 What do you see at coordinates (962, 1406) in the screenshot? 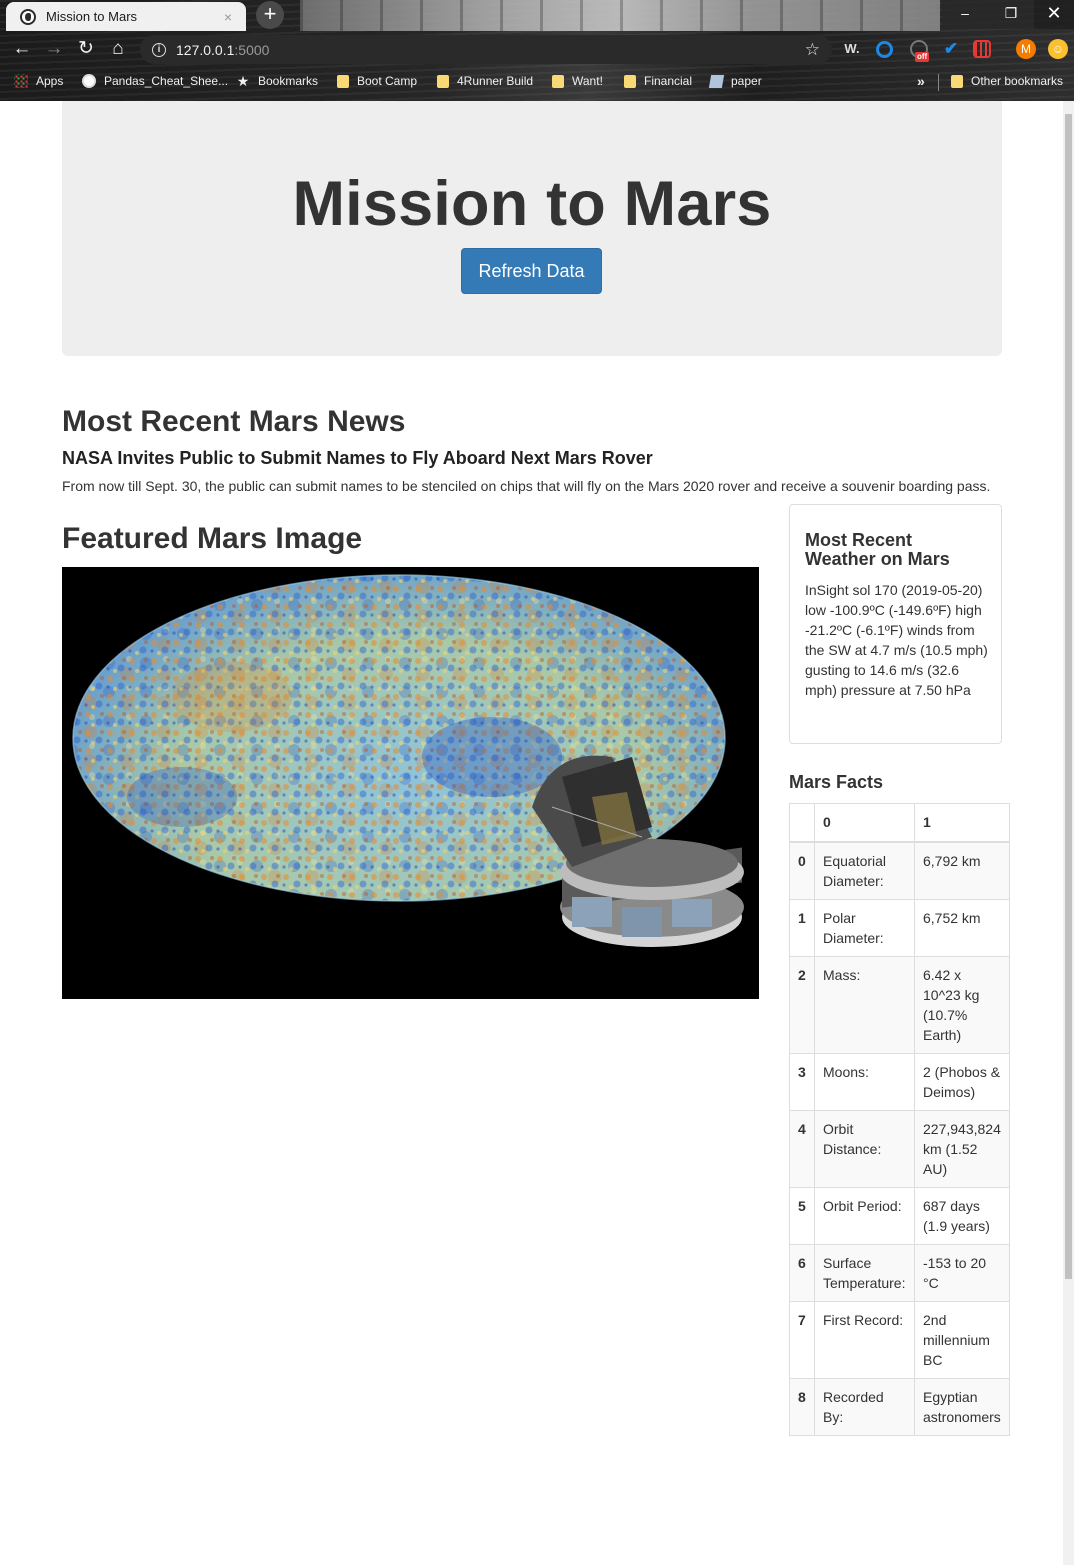
I see `fact-value: Egyptian astronomers` at bounding box center [962, 1406].